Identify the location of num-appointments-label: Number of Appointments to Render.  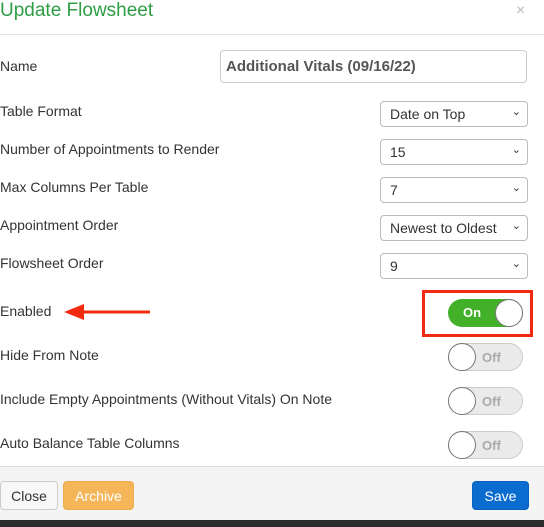
(110, 149).